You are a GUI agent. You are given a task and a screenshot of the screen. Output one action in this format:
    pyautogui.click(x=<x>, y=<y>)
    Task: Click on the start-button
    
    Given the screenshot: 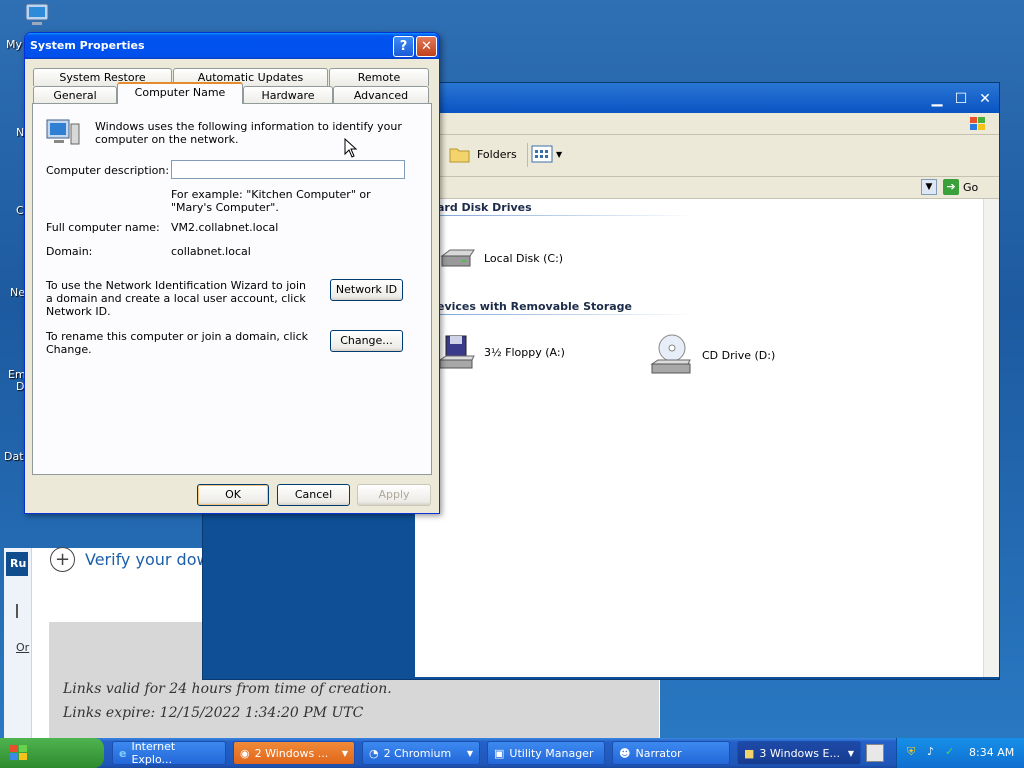 What is the action you would take?
    pyautogui.click(x=52, y=753)
    